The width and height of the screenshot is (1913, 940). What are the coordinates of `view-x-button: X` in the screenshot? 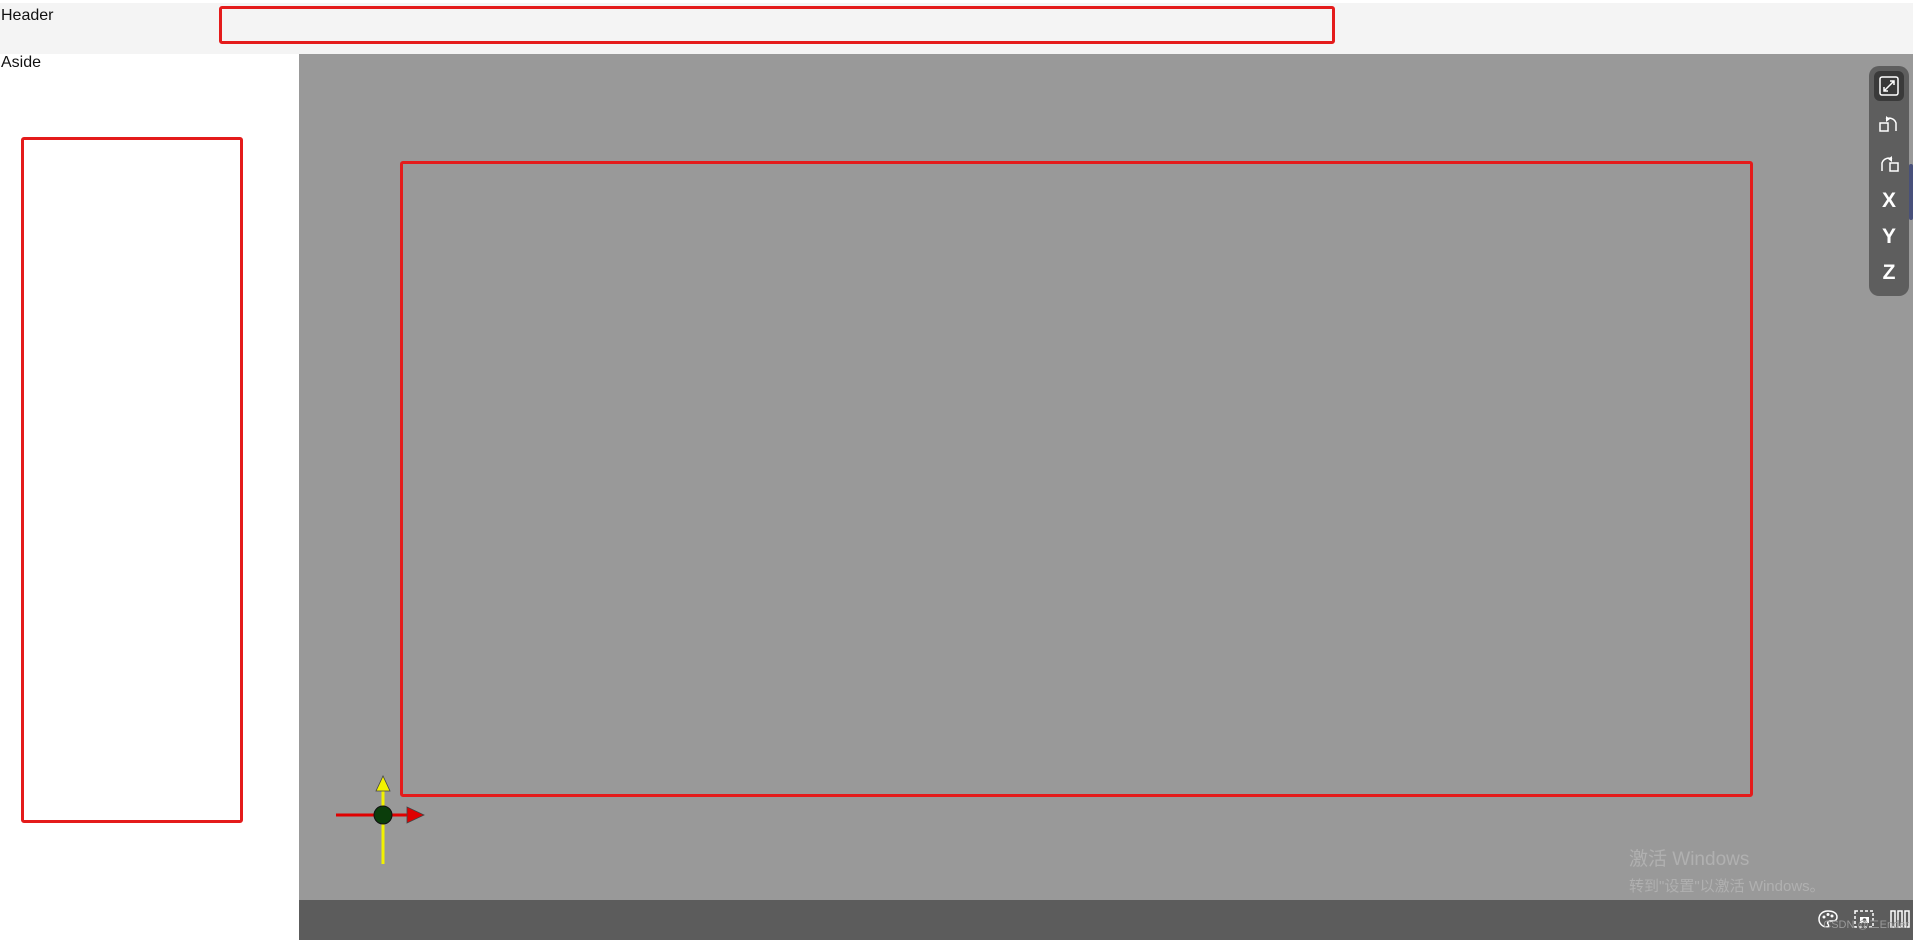 It's located at (1889, 201).